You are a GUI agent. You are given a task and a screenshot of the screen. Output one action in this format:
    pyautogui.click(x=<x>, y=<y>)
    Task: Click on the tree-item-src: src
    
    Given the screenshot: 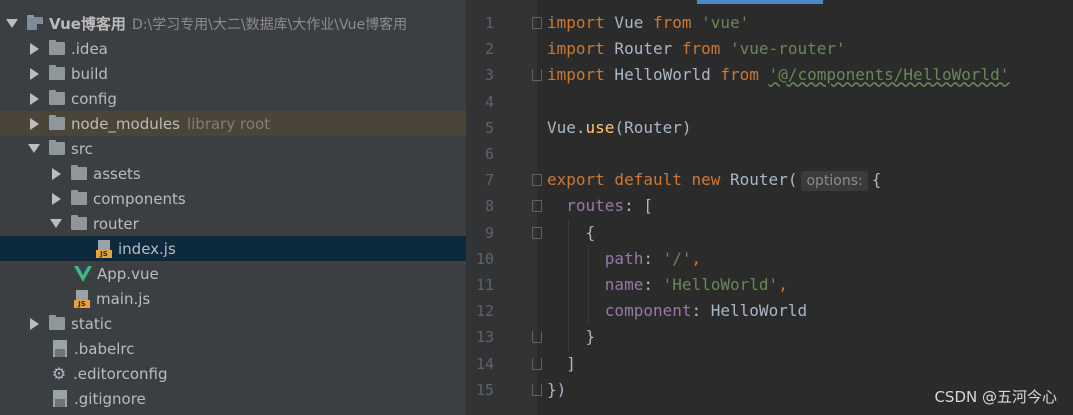 What is the action you would take?
    pyautogui.click(x=233, y=148)
    